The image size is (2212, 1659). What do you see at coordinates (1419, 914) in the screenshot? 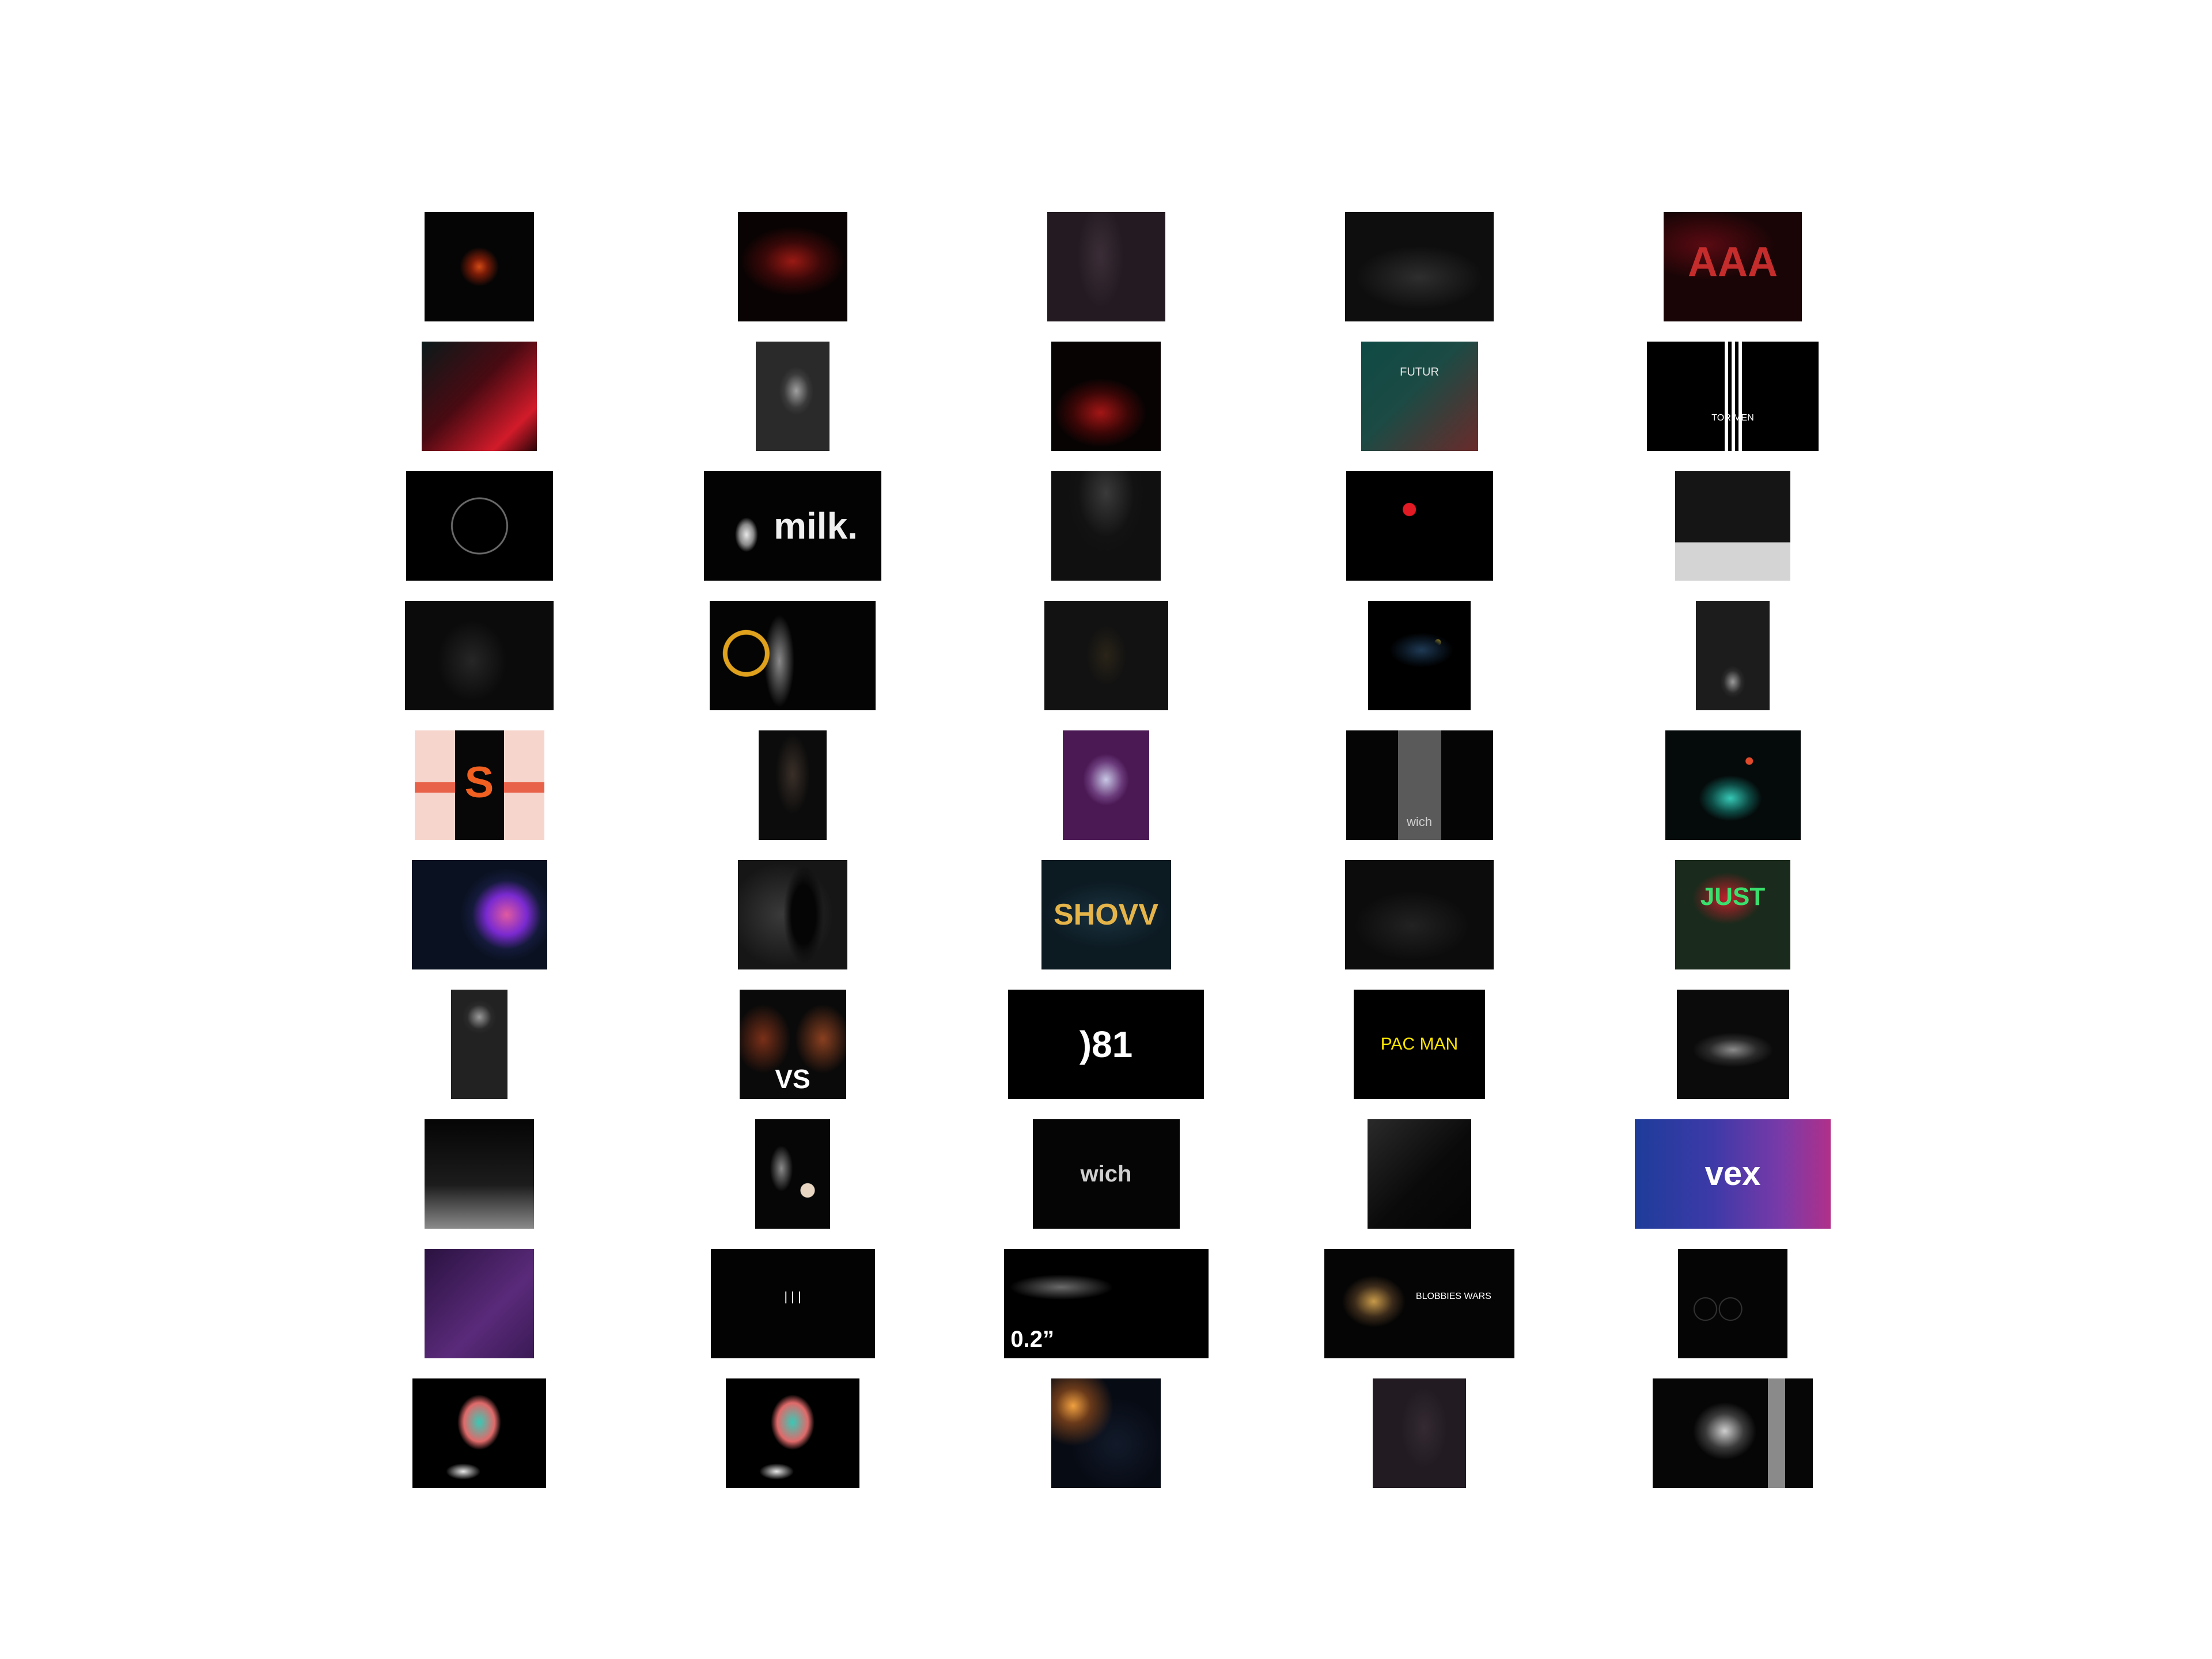
I see `thumb-dark-machinery` at bounding box center [1419, 914].